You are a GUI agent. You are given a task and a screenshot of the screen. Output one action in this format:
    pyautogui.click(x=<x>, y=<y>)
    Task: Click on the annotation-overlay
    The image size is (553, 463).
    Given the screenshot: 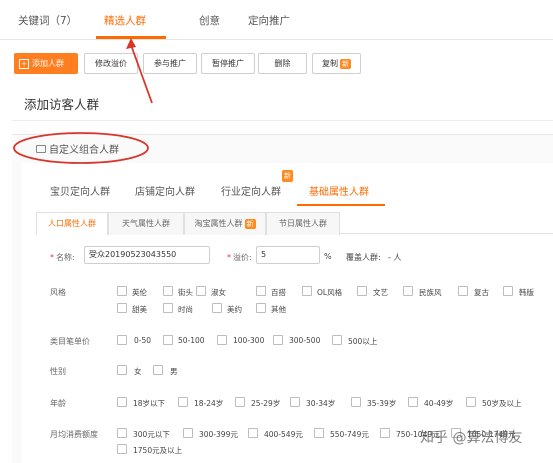 What is the action you would take?
    pyautogui.click(x=83, y=101)
    